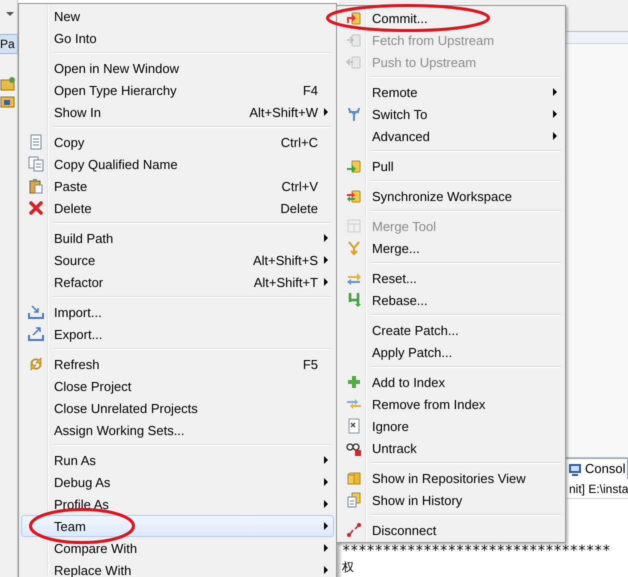  What do you see at coordinates (36, 364) in the screenshot?
I see `refresh-icon` at bounding box center [36, 364].